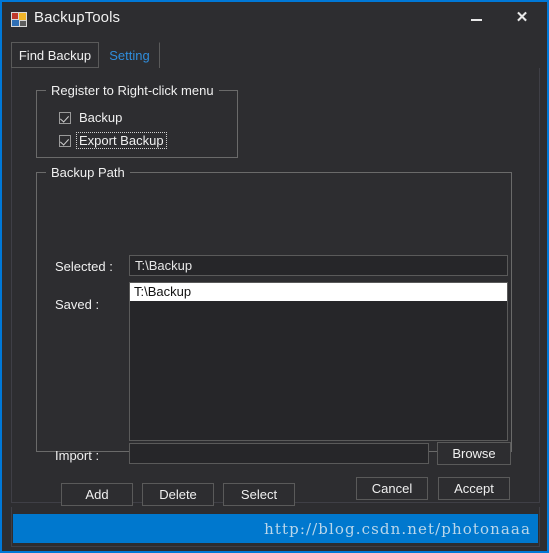 This screenshot has width=549, height=553. What do you see at coordinates (88, 172) in the screenshot?
I see `backup-path-groupbox-title: Backup Path` at bounding box center [88, 172].